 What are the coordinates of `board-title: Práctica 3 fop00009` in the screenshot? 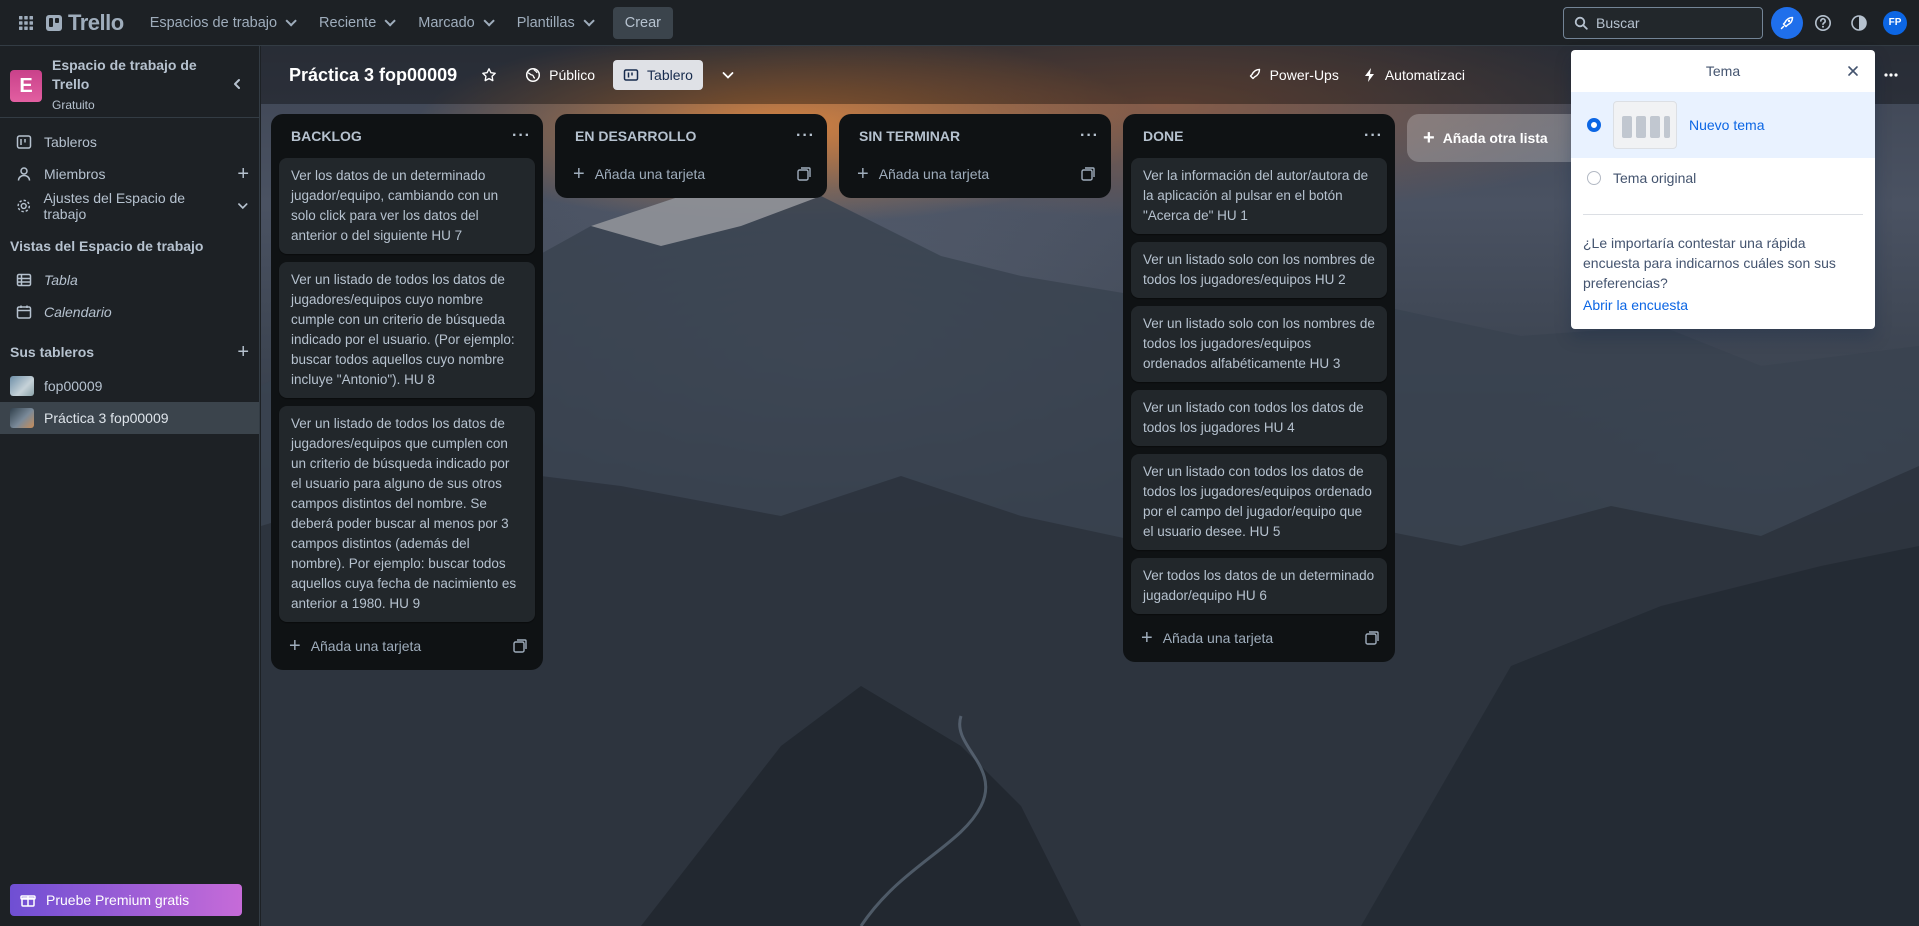 It's located at (373, 75).